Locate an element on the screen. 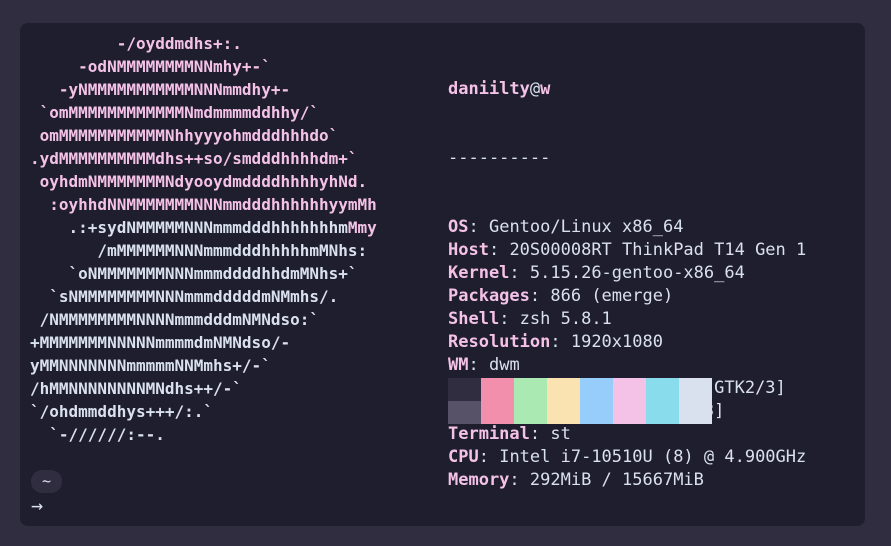  username: daniilty is located at coordinates (489, 89).